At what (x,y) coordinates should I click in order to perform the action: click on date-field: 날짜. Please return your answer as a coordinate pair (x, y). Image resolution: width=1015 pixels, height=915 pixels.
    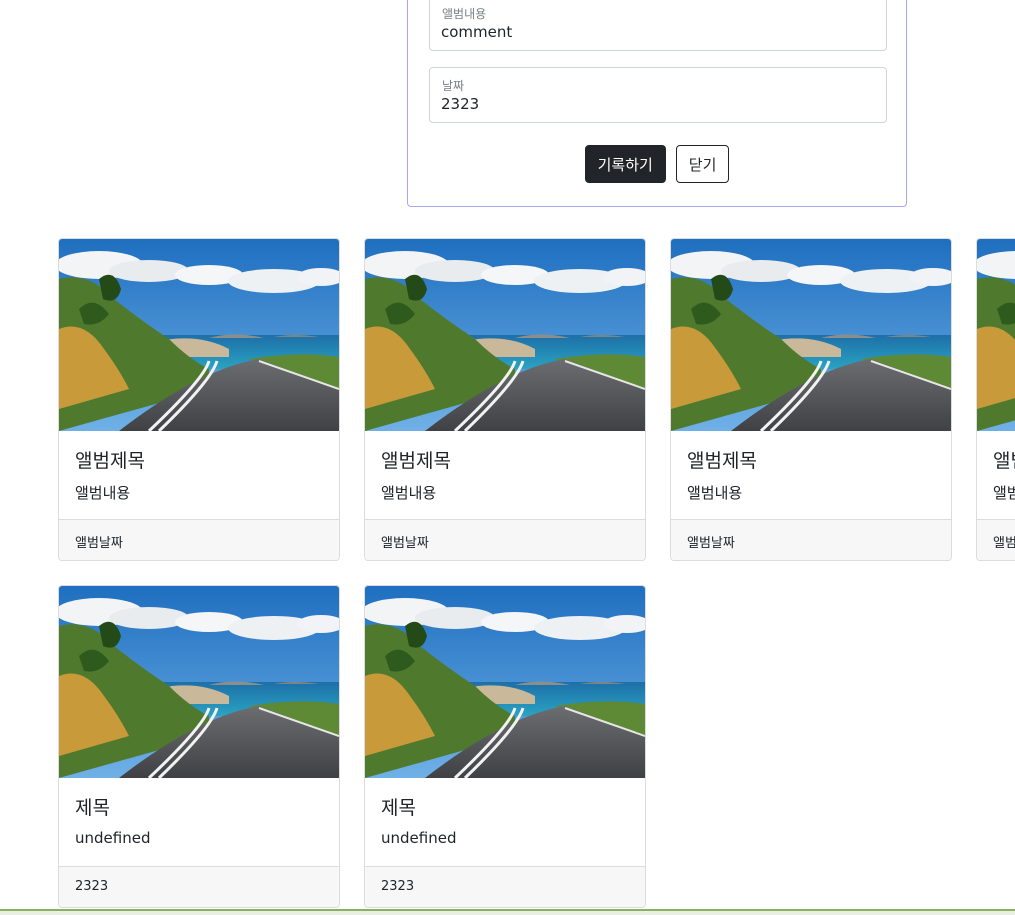
    Looking at the image, I should click on (658, 95).